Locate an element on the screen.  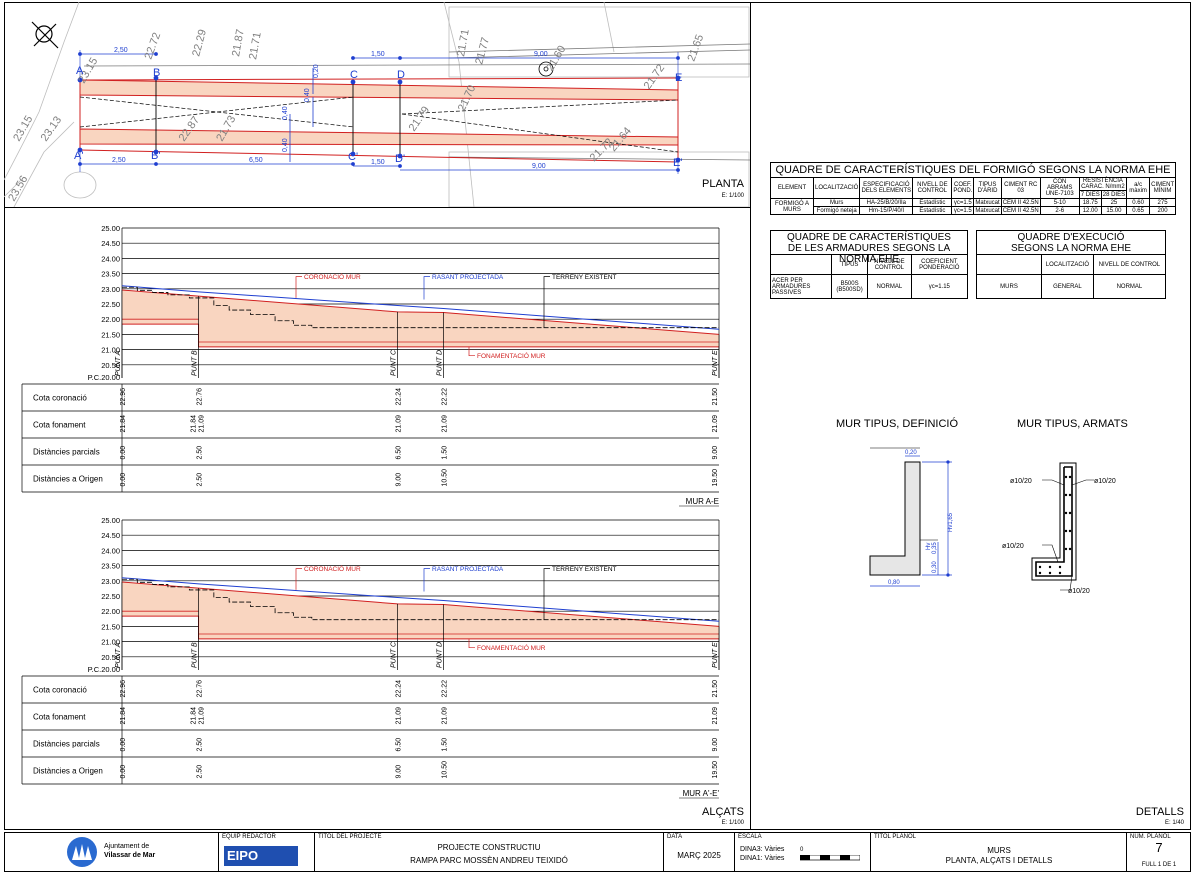
contour-label: 21.87 is located at coordinates (238, 42).